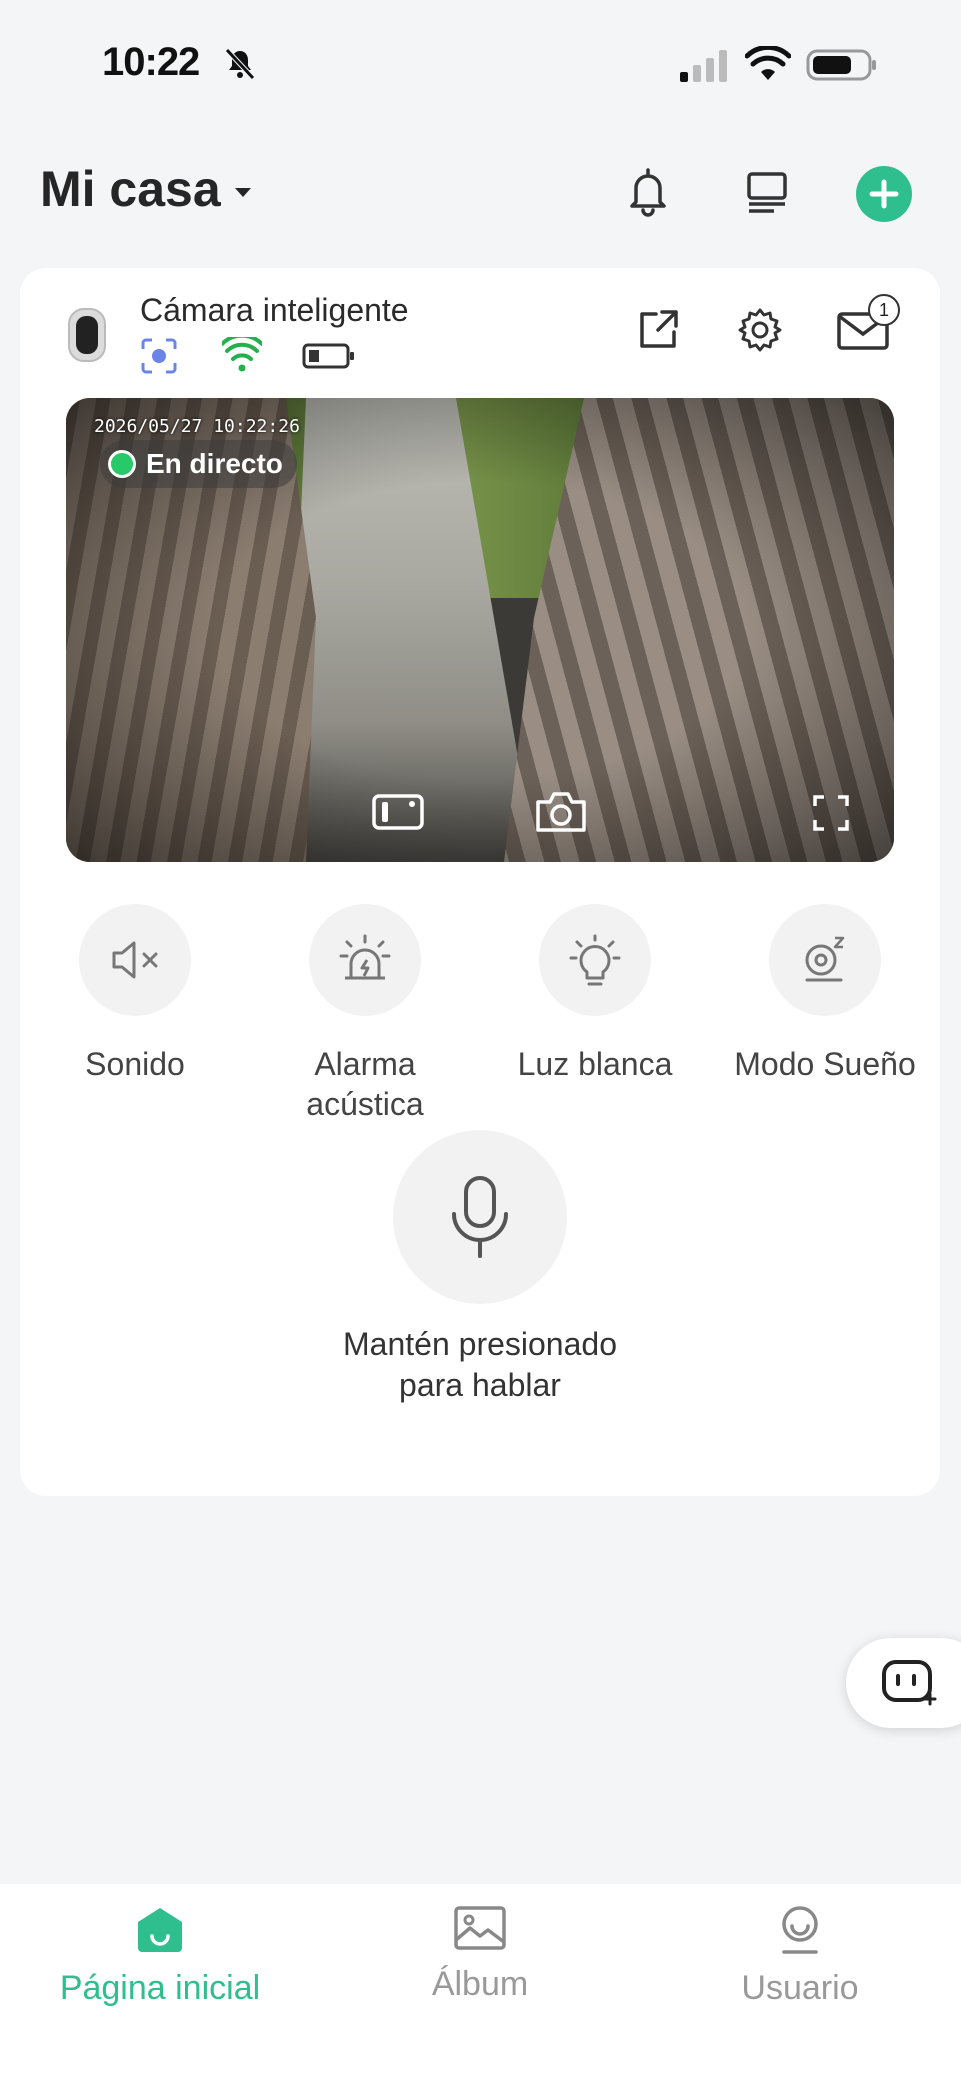 The image size is (961, 2082). Describe the element at coordinates (825, 959) in the screenshot. I see `sleep-mode-icon` at that location.